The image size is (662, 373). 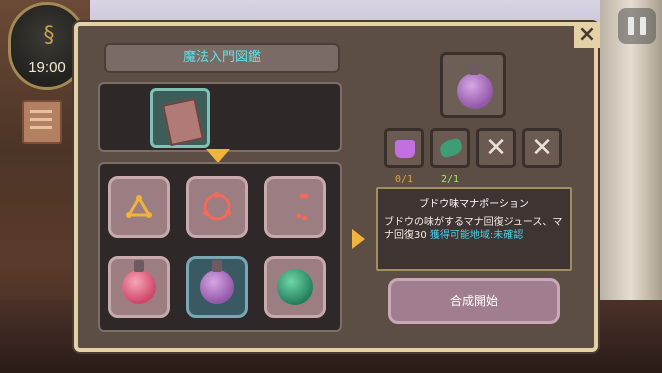 What do you see at coordinates (220, 117) in the screenshot?
I see `book-row` at bounding box center [220, 117].